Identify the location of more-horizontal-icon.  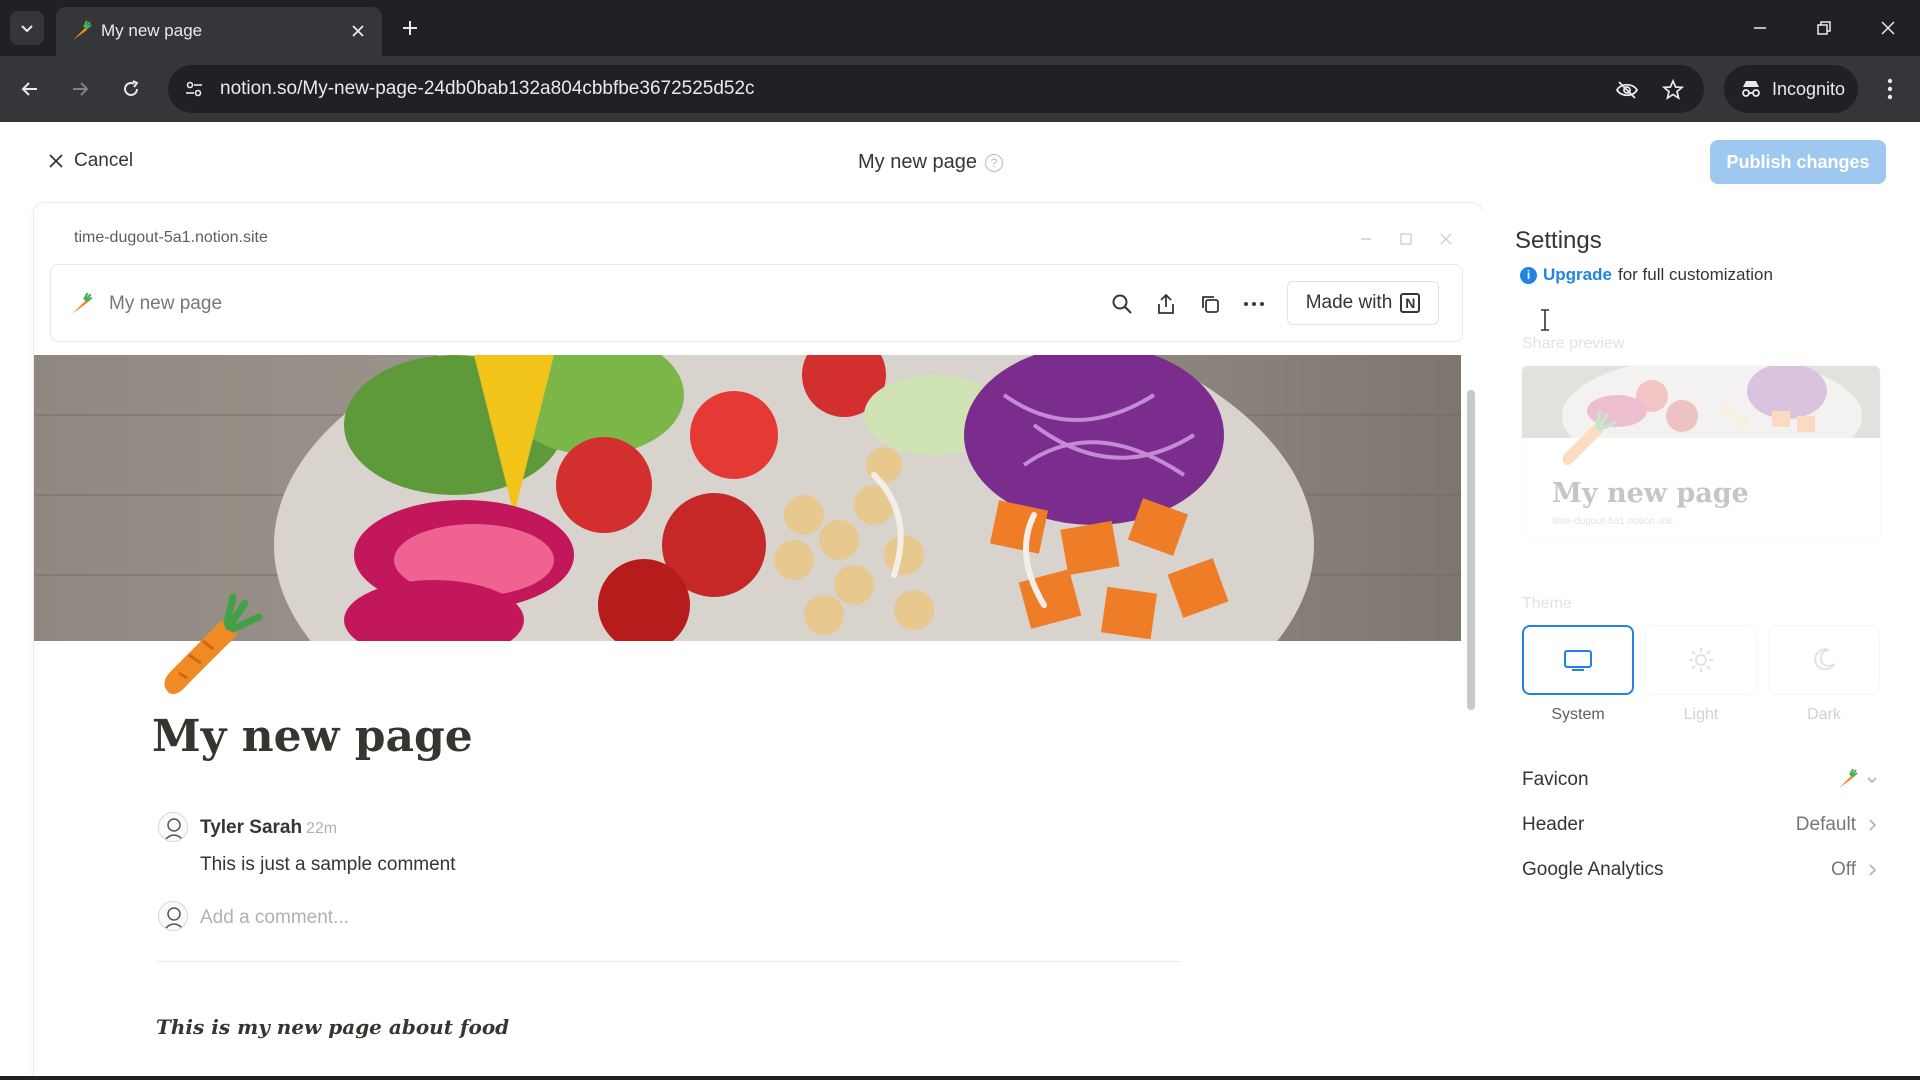
(1254, 304).